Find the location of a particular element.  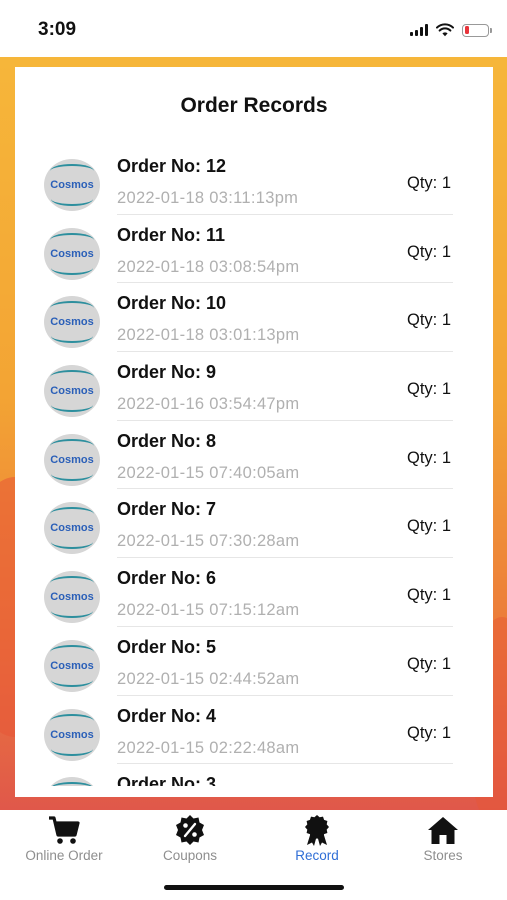

tab-online-order: Online Order is located at coordinates (64, 838).